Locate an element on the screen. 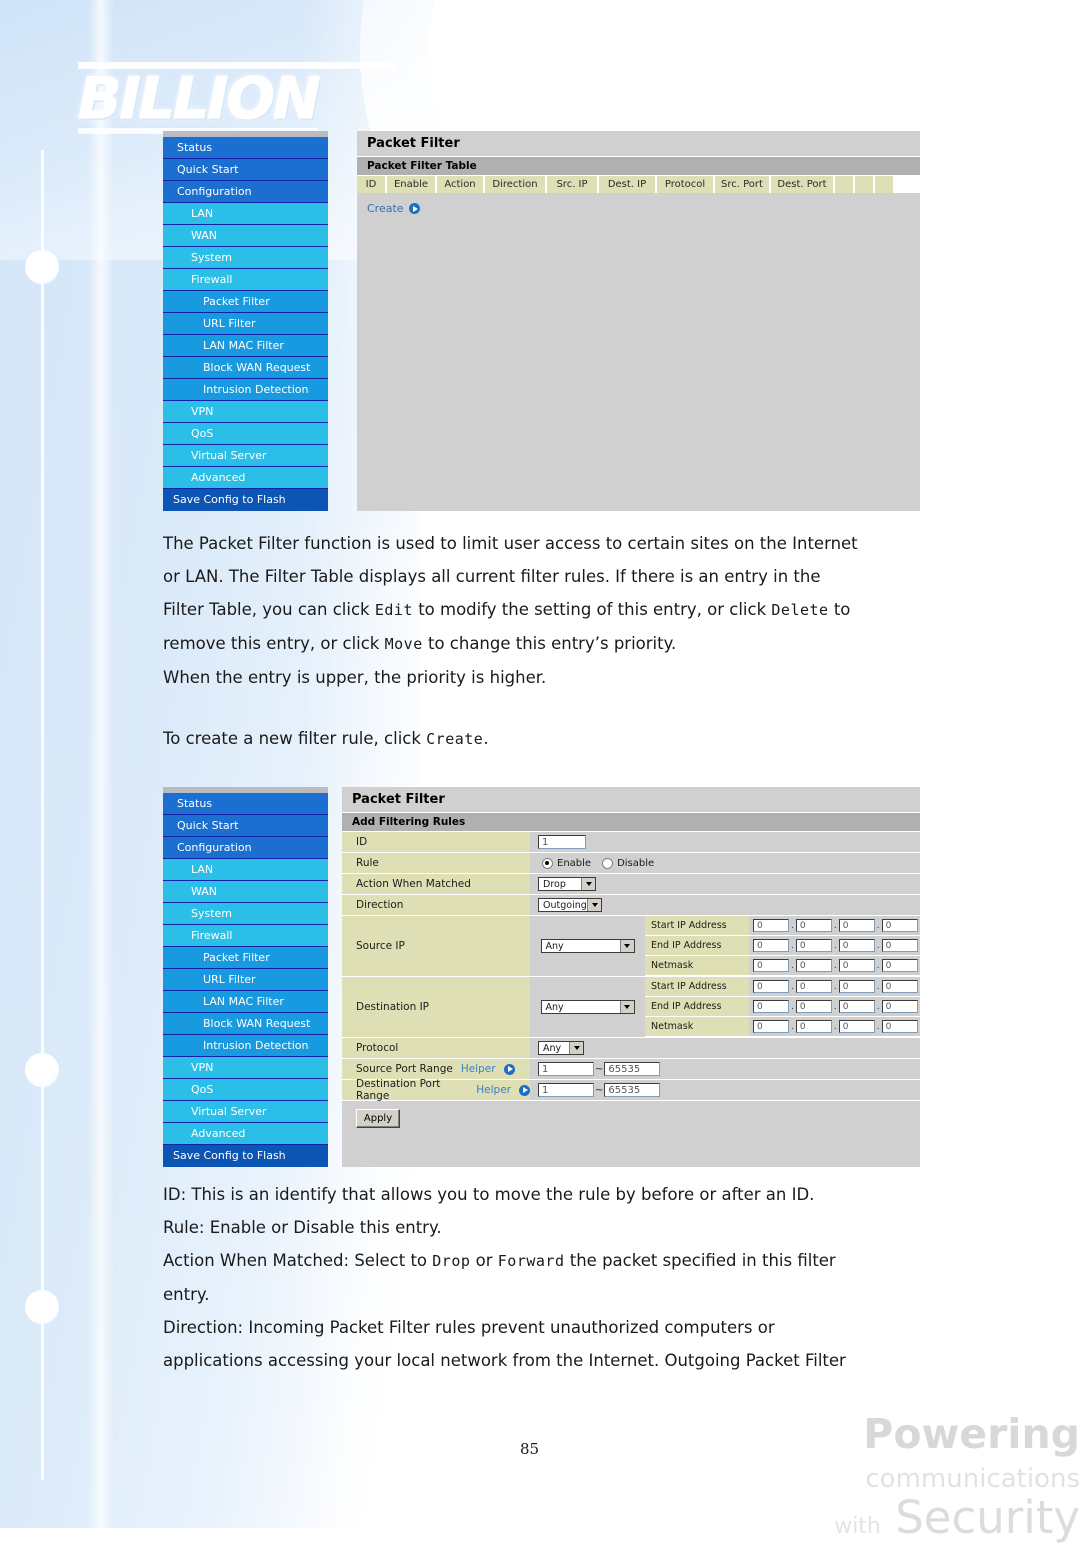  direction-label: Direction is located at coordinates (436, 905).